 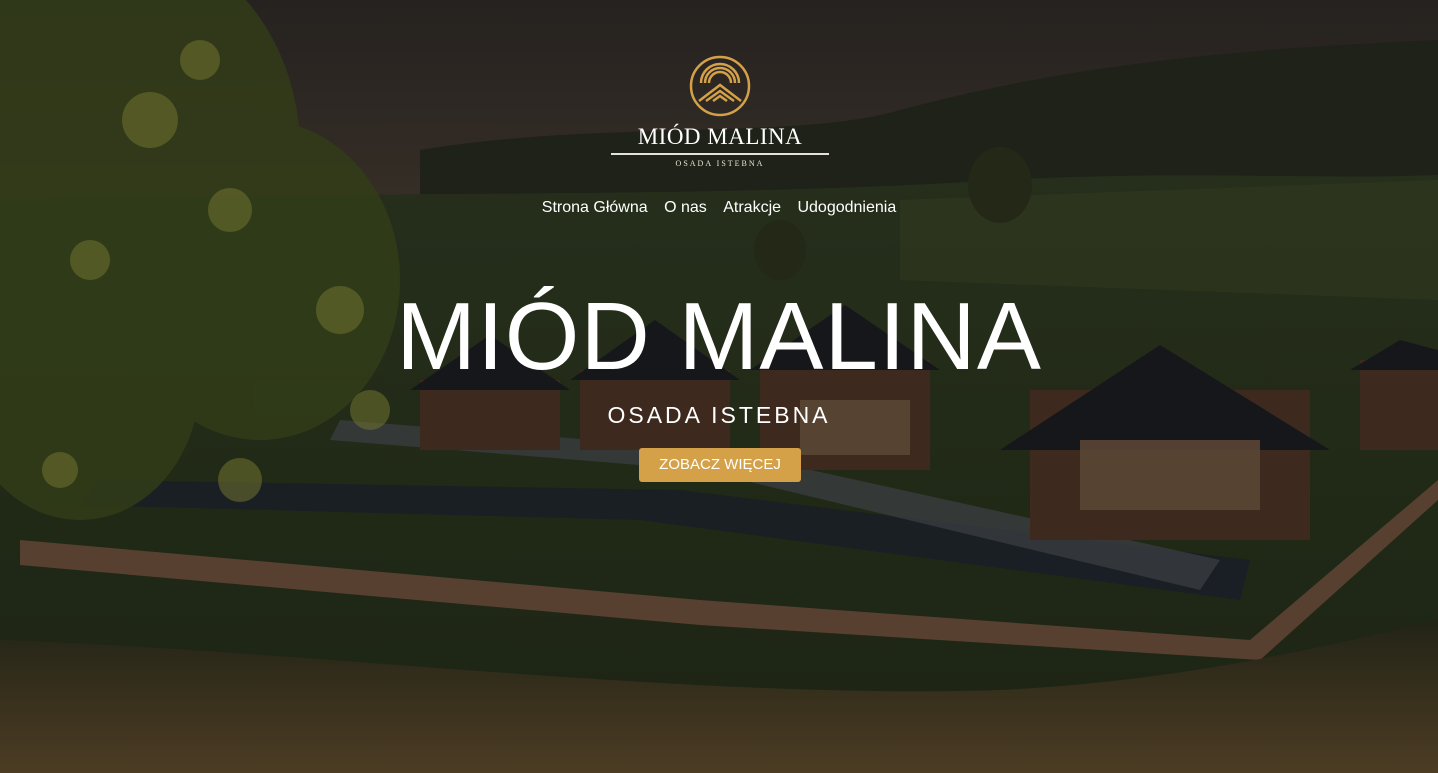 I want to click on hero-title: MIÓD MALINA, so click(x=719, y=336).